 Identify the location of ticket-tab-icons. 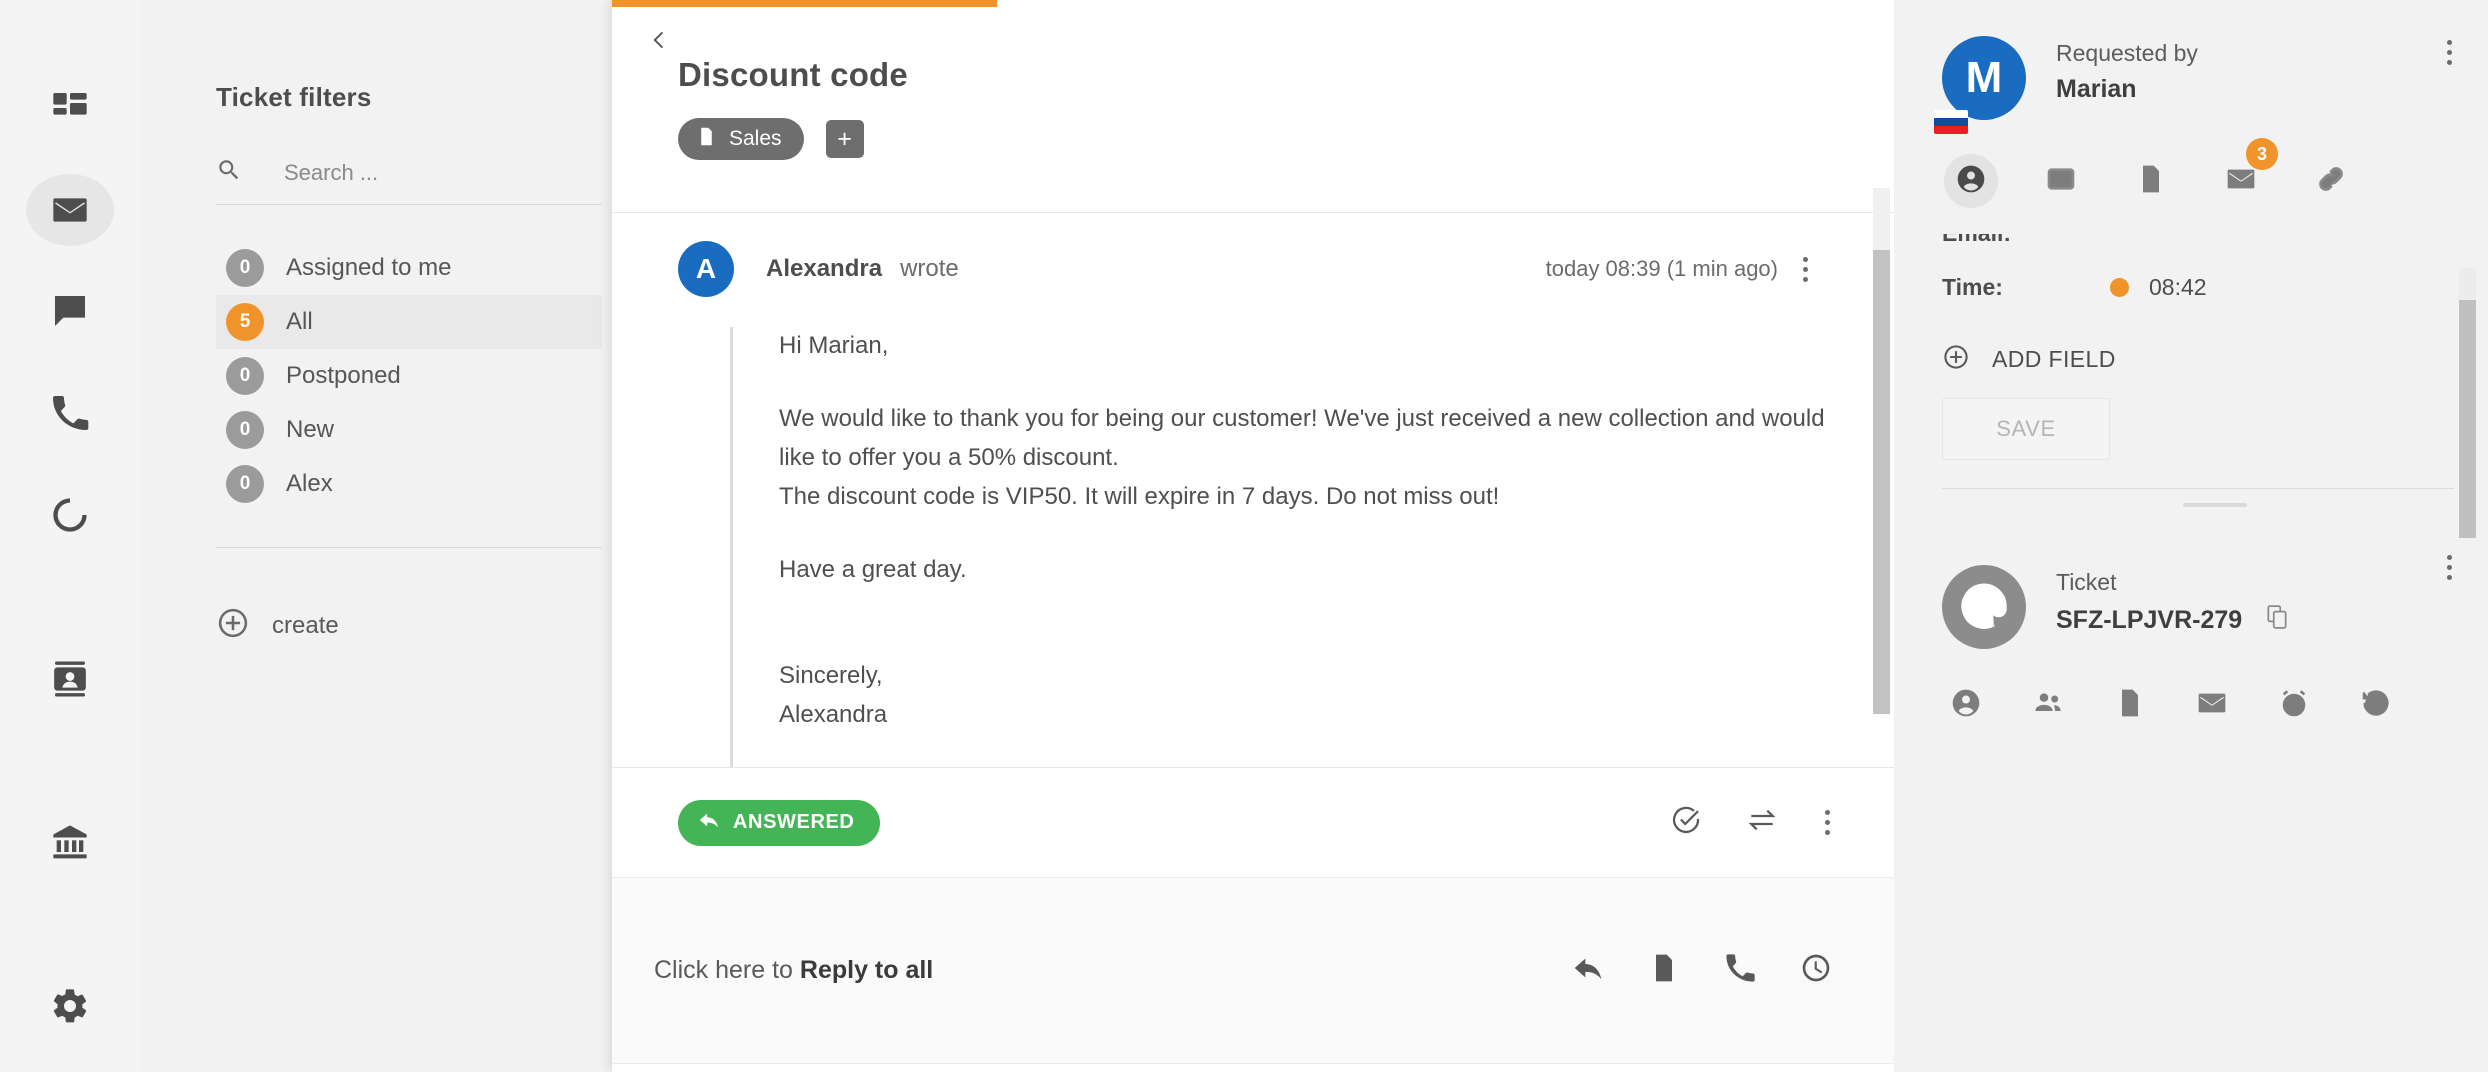
(2215, 705).